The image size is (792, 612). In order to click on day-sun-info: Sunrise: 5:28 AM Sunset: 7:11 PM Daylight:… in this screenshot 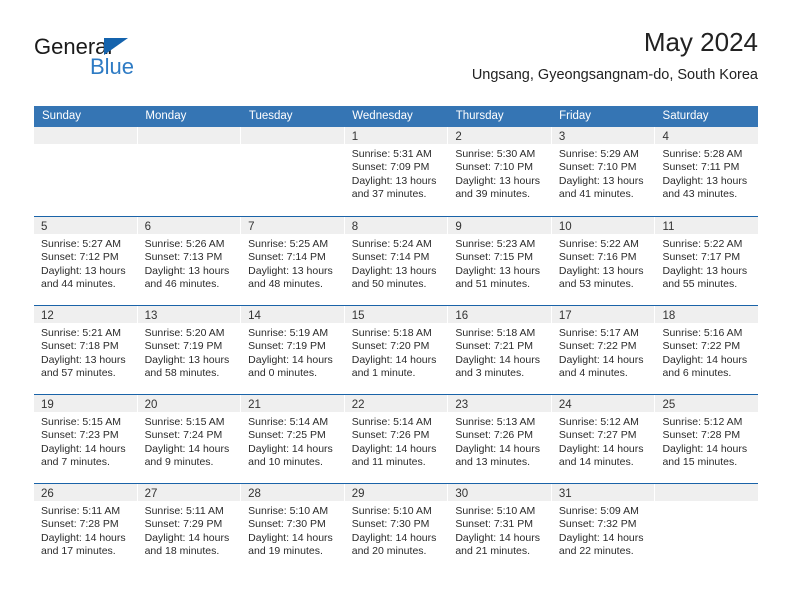, I will do `click(706, 173)`.